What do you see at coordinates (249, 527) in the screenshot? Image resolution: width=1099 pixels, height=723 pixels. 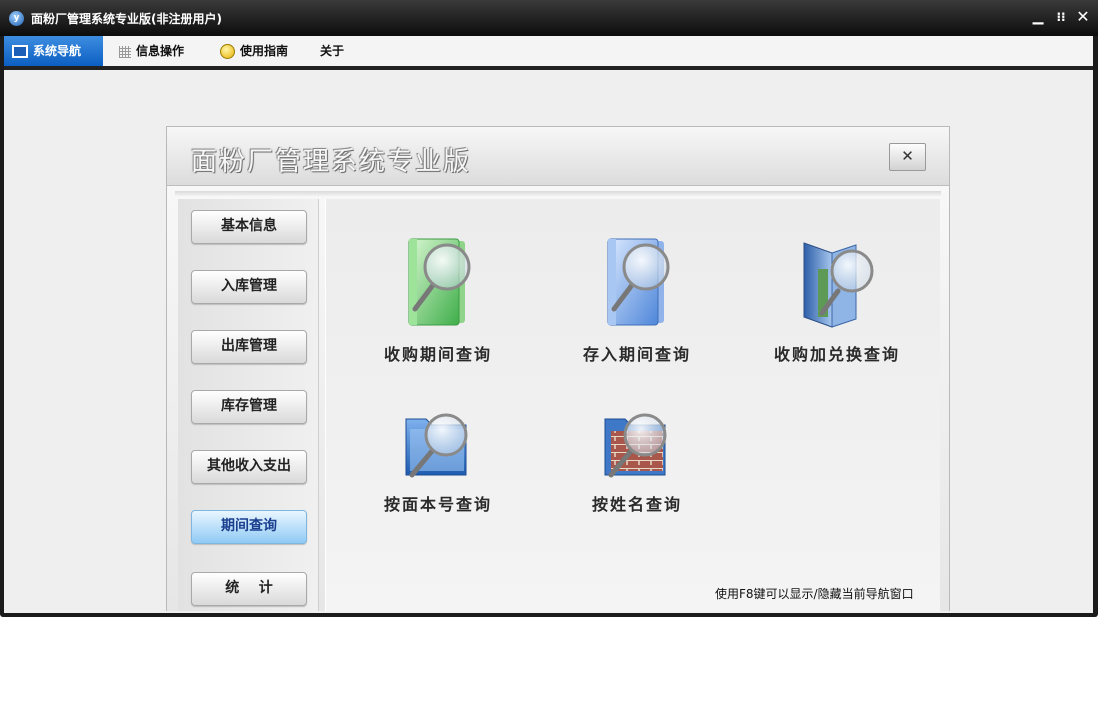 I see `nav-period-query-button: 期间查询` at bounding box center [249, 527].